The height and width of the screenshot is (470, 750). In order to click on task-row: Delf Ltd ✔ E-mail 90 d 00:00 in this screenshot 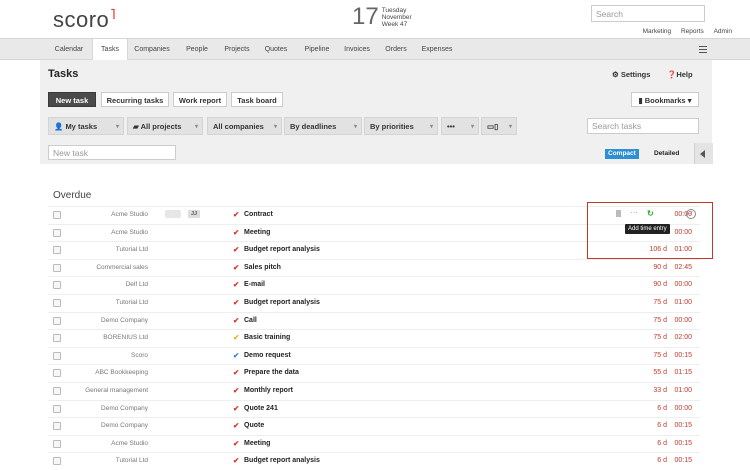, I will do `click(374, 285)`.